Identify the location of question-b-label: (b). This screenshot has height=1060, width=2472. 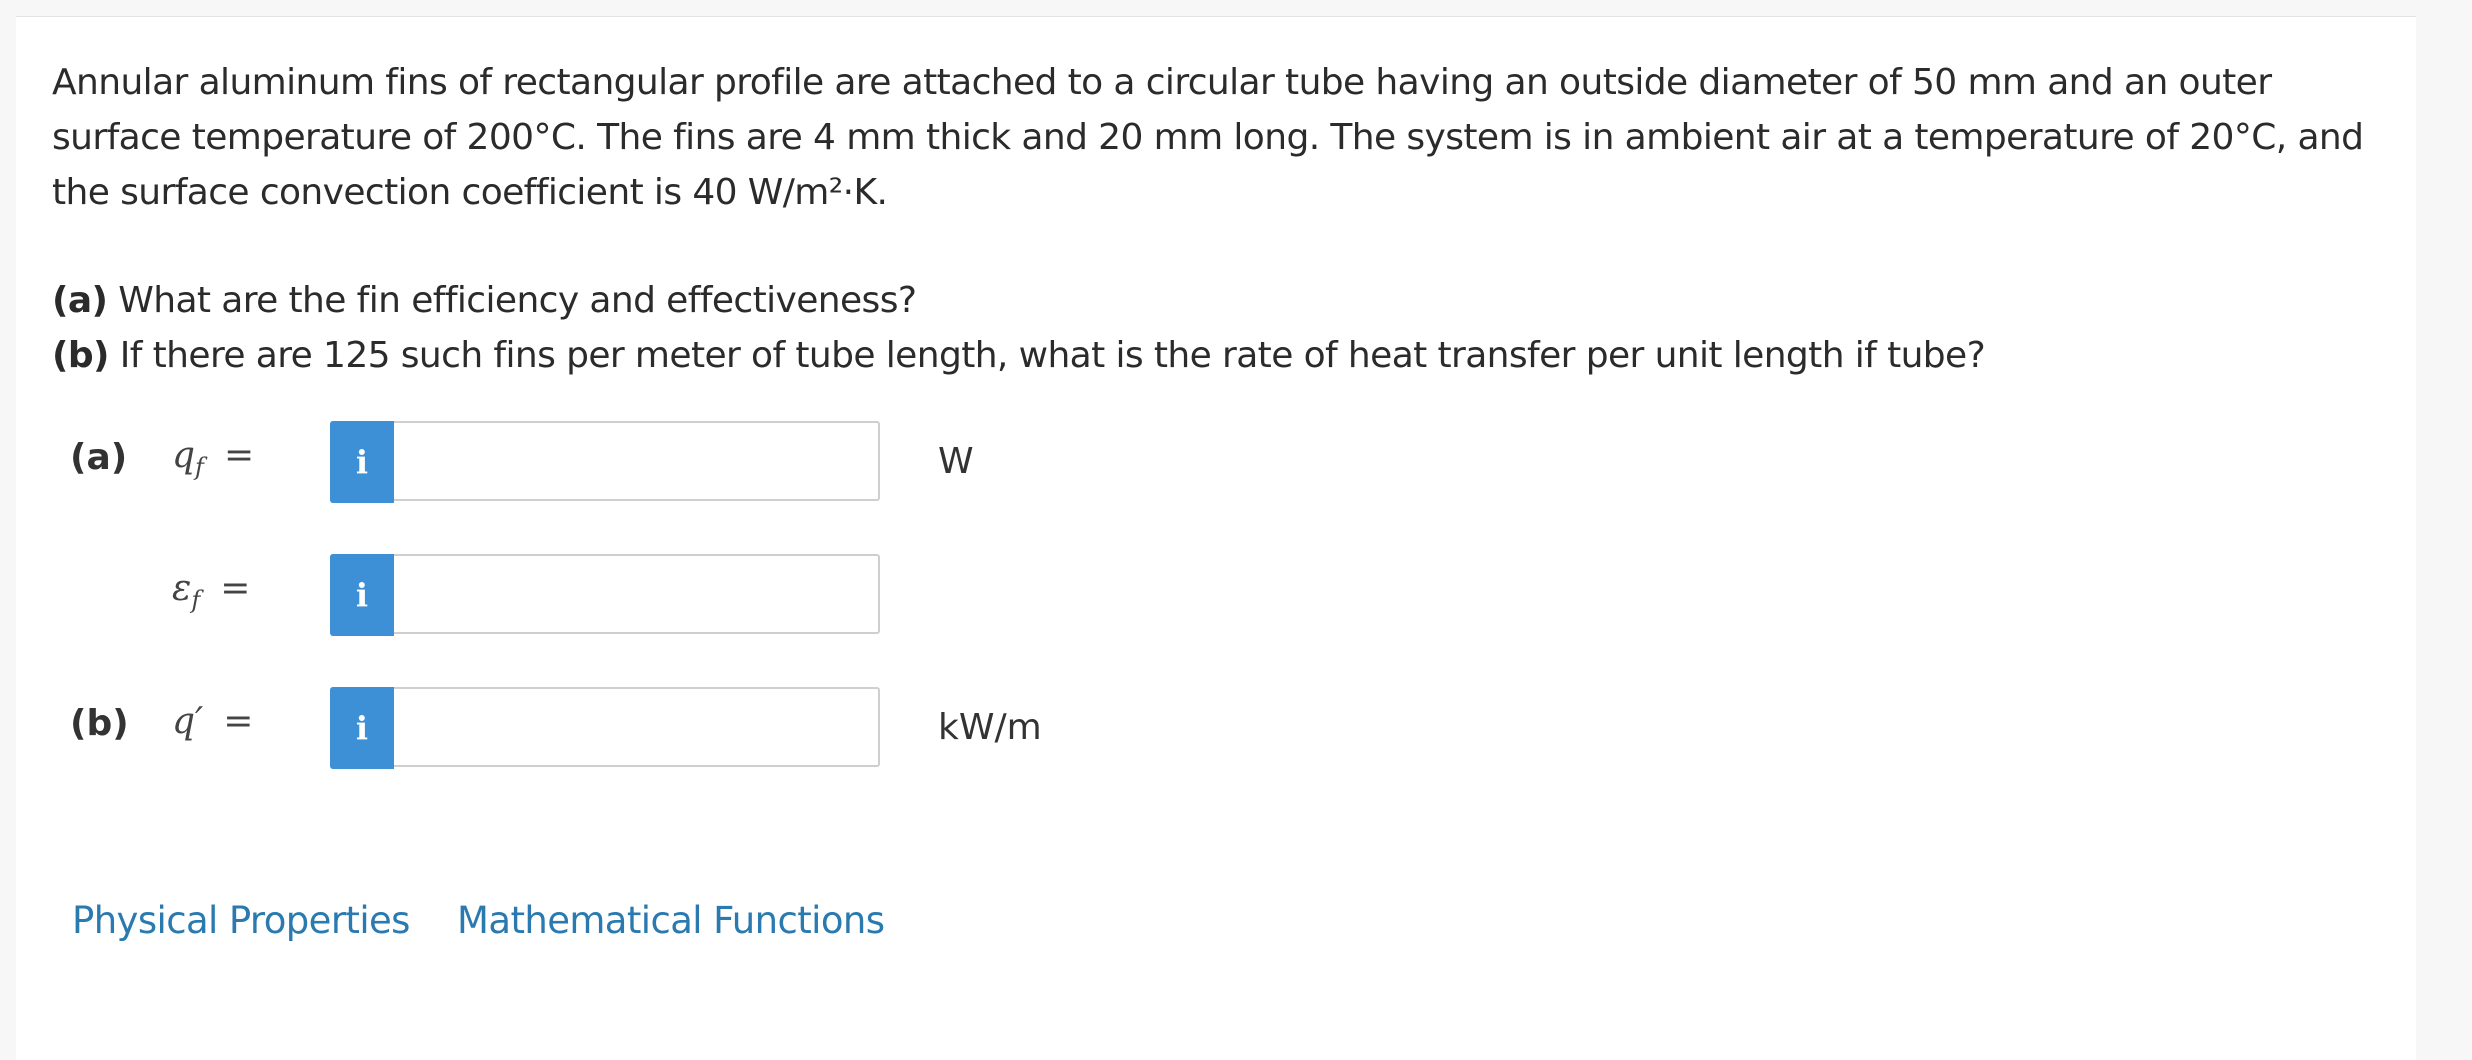
(80, 355).